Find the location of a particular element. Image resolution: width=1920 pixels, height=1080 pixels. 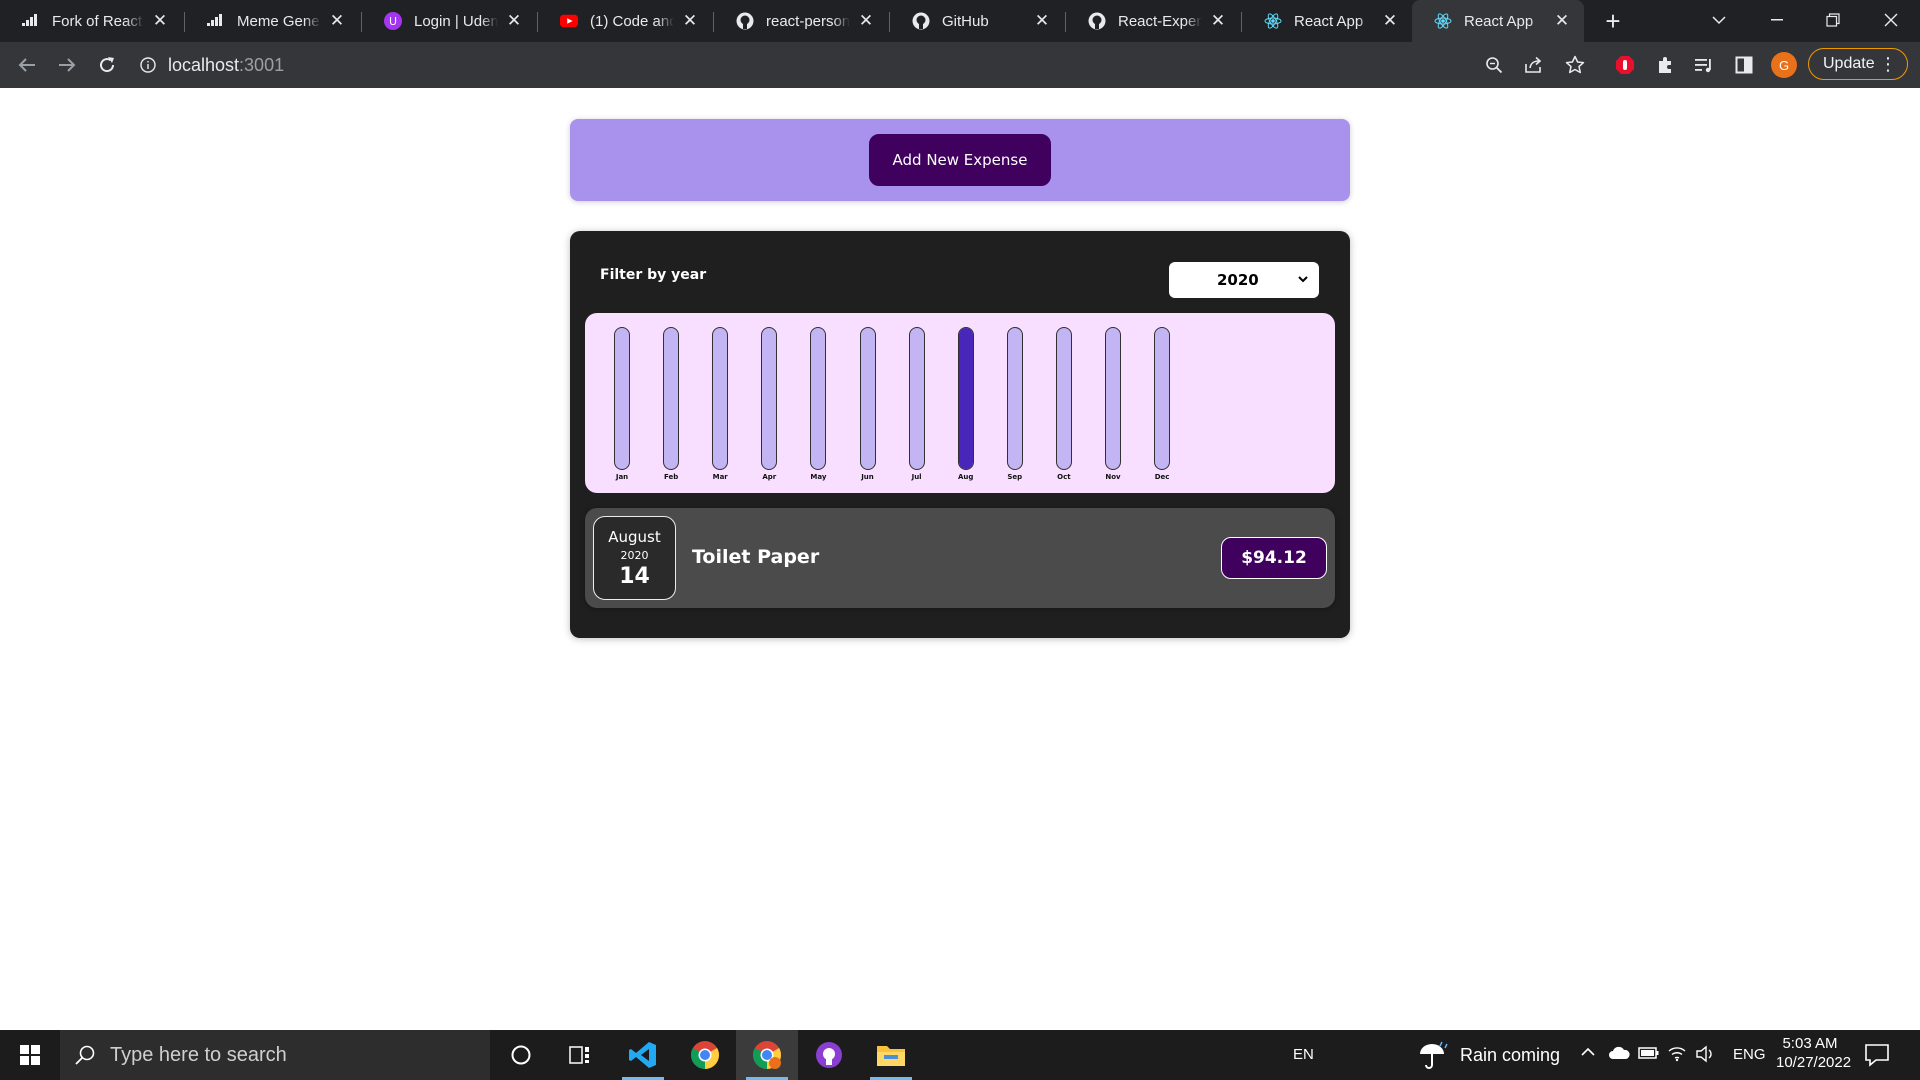

chevron-up-icon is located at coordinates (1588, 1051).